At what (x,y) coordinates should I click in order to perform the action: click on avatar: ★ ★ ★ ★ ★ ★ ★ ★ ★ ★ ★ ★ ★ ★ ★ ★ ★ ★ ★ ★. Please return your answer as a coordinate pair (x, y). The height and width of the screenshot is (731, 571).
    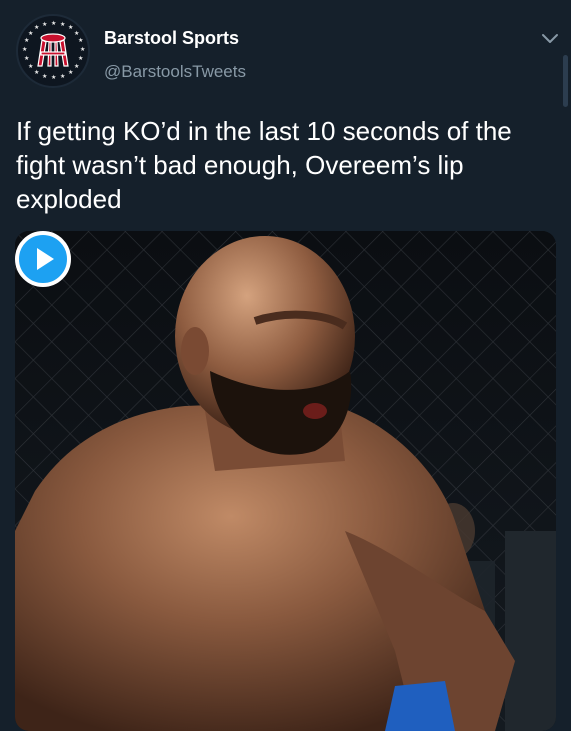
    Looking at the image, I should click on (53, 51).